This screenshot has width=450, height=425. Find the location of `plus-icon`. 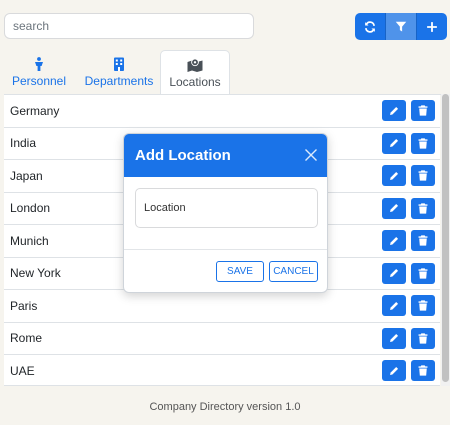

plus-icon is located at coordinates (432, 26).